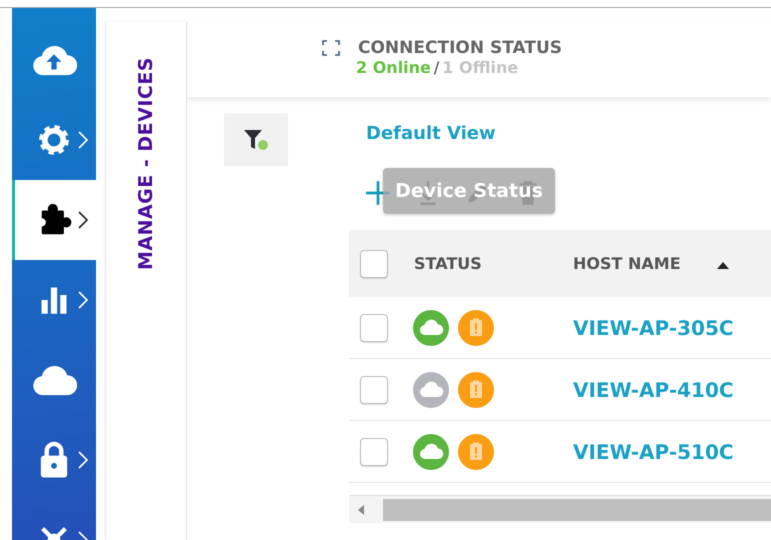  I want to click on horizontal-scrollbar, so click(560, 509).